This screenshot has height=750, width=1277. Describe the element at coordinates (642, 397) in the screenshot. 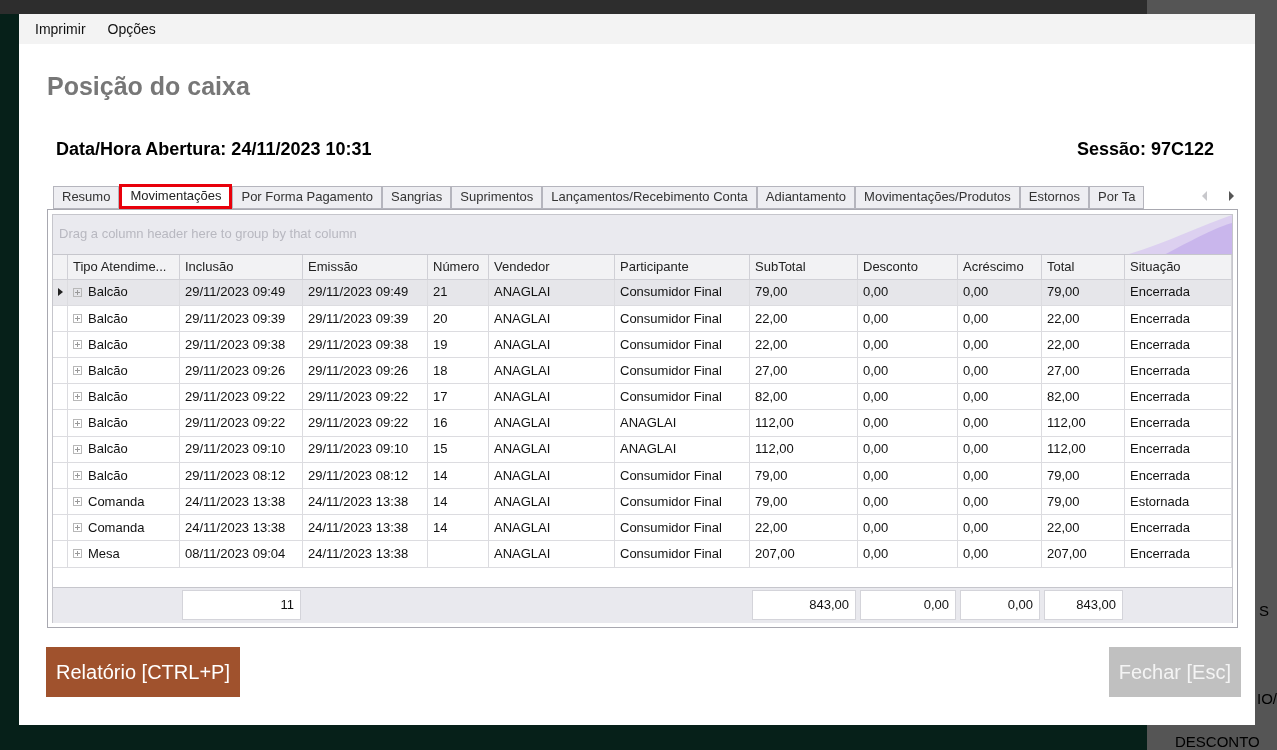

I see `table-row: Balcão 29/11/2023 09:22 29/11/2023 09:22 17 ANAGLAI Consumidor Final 82,00 0,00 0,00 82,00 Encerrada` at that location.